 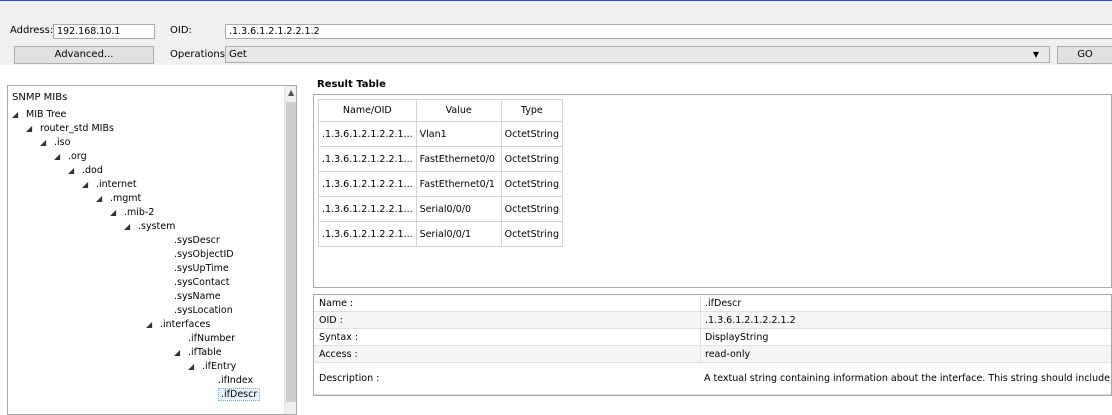 I want to click on tree-node-iftable: ◢ .ifTable, so click(x=198, y=352).